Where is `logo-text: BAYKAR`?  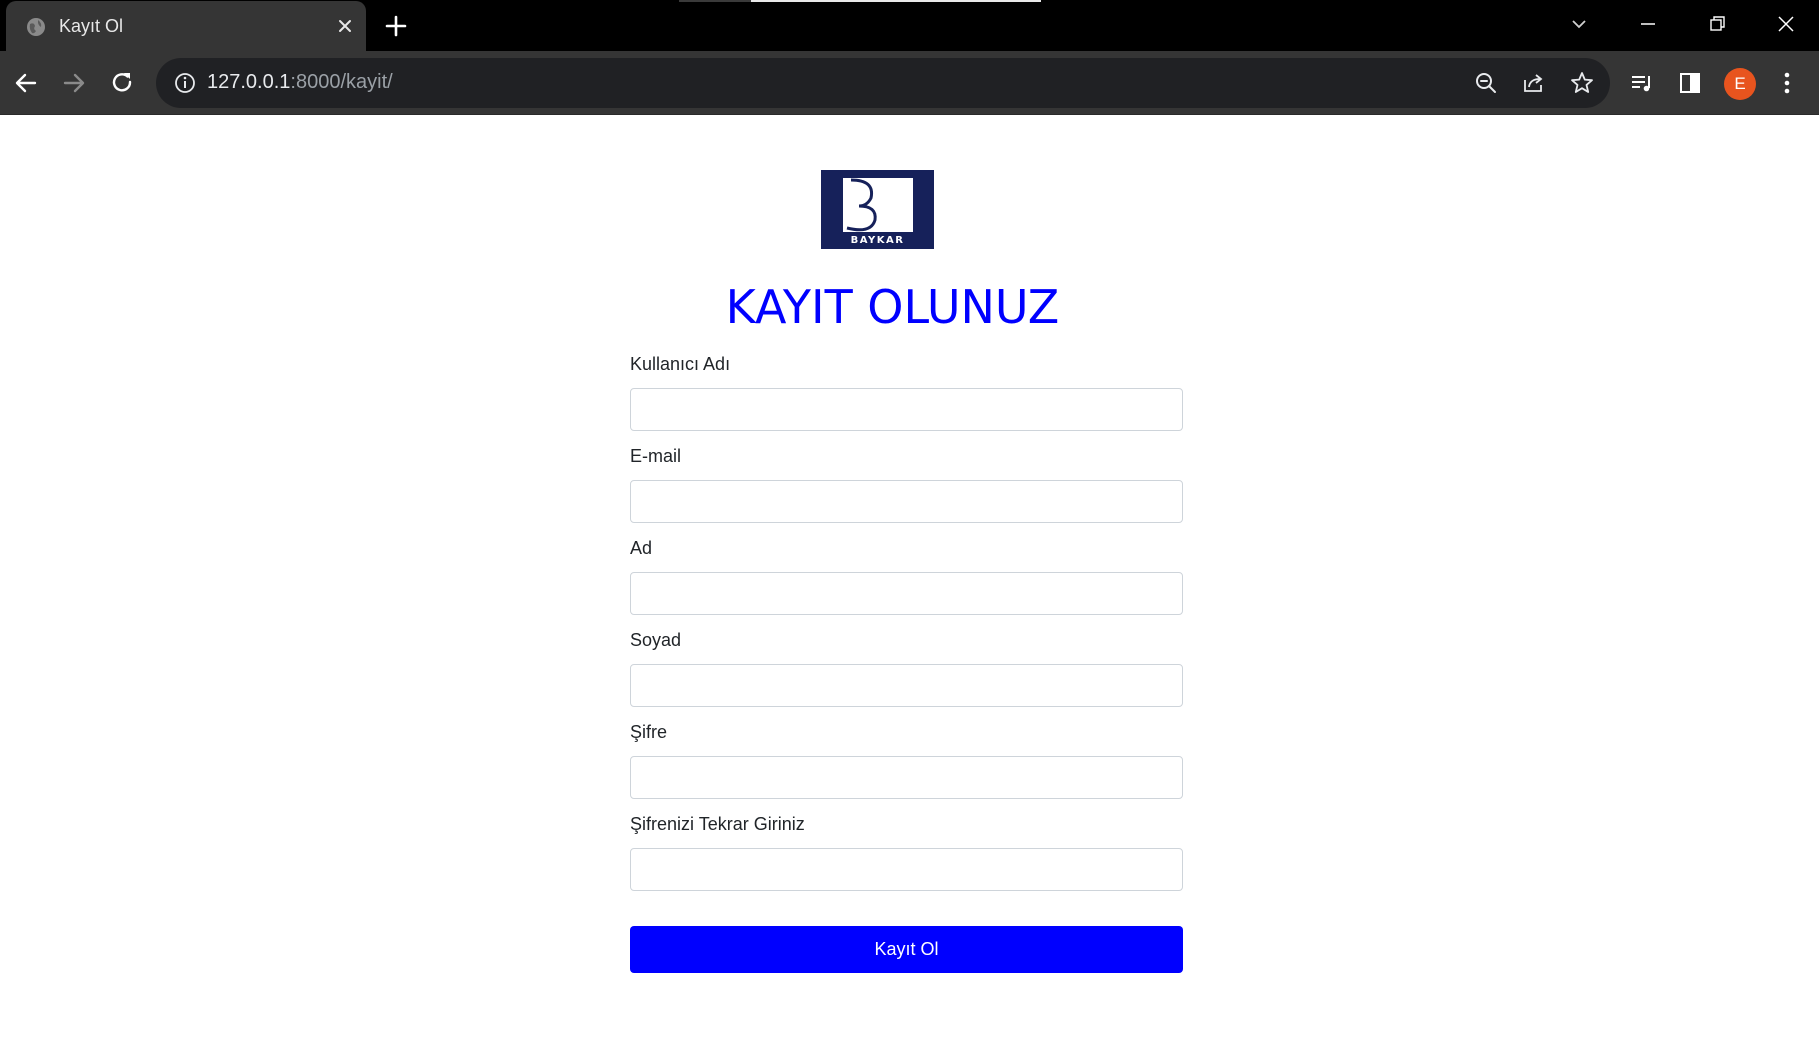 logo-text: BAYKAR is located at coordinates (878, 240).